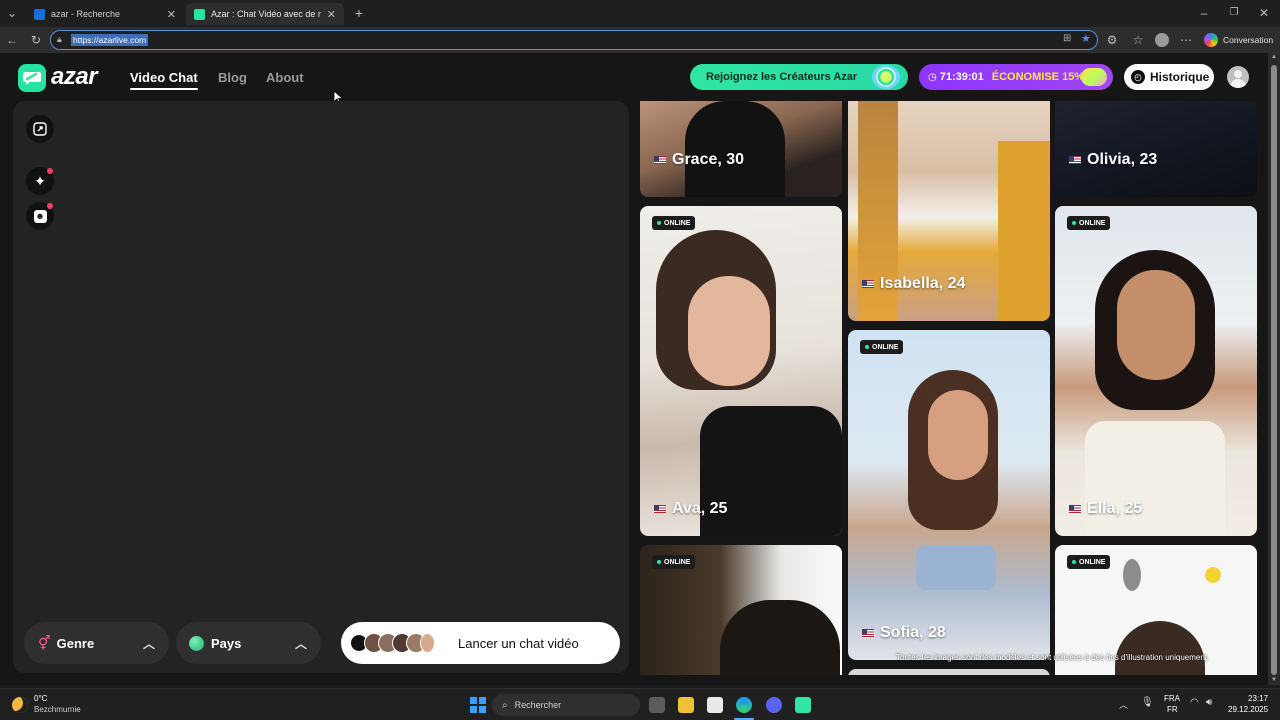 This screenshot has height=720, width=1280. I want to click on task-view-icon, so click(657, 705).